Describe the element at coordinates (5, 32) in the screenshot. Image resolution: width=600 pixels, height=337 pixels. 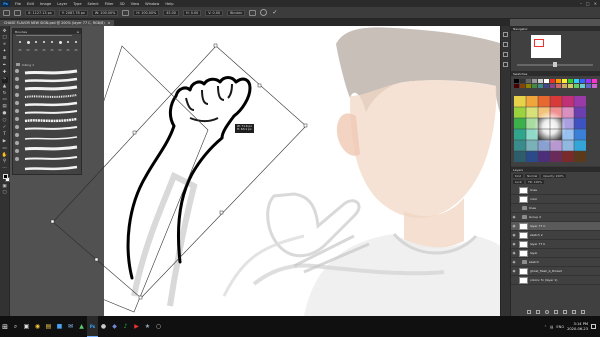
I see `move-tool-icon: ✥` at that location.